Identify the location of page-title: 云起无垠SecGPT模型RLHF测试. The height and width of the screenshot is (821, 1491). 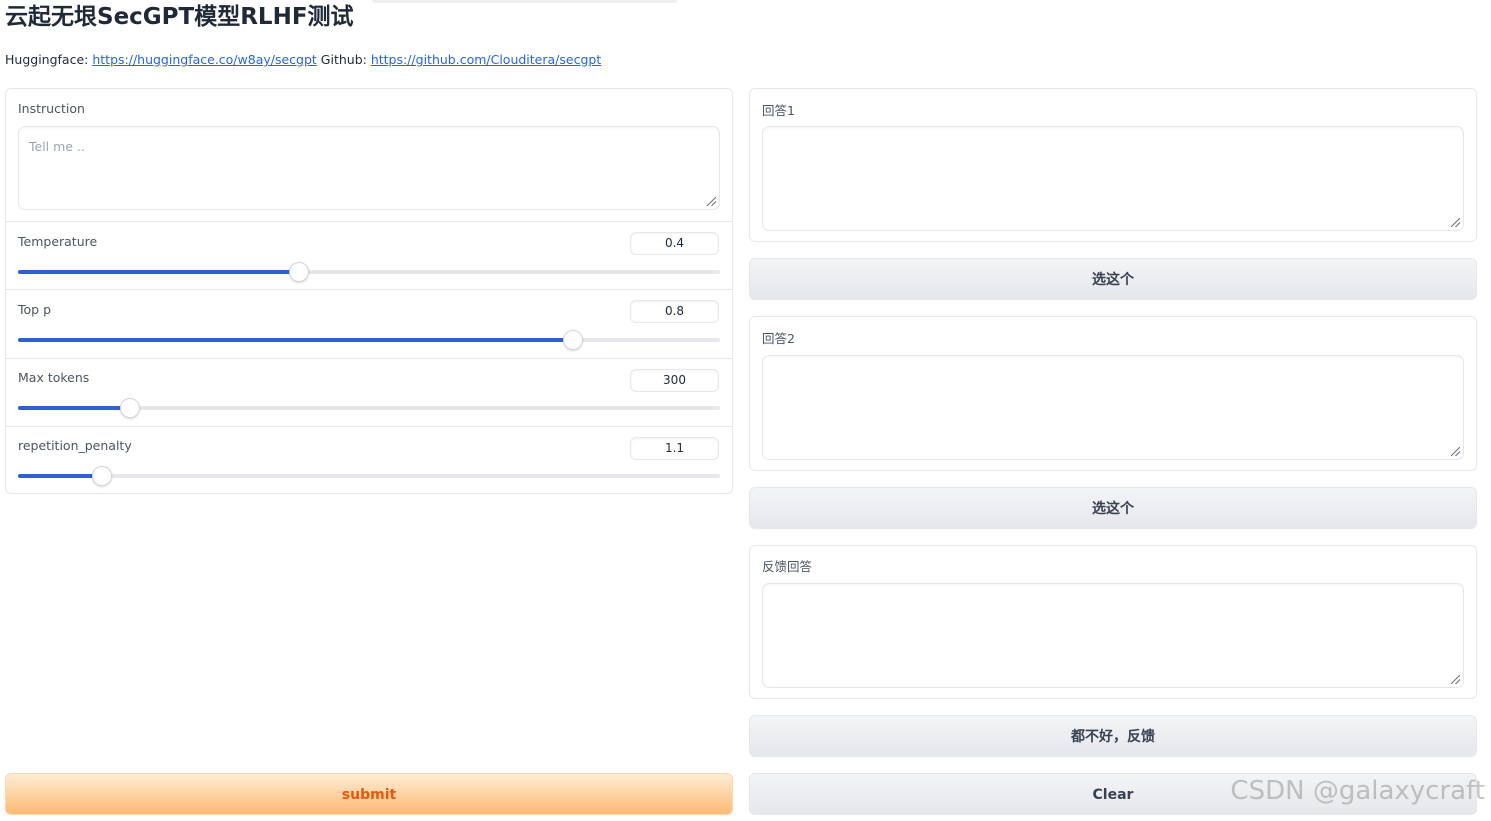
(179, 17).